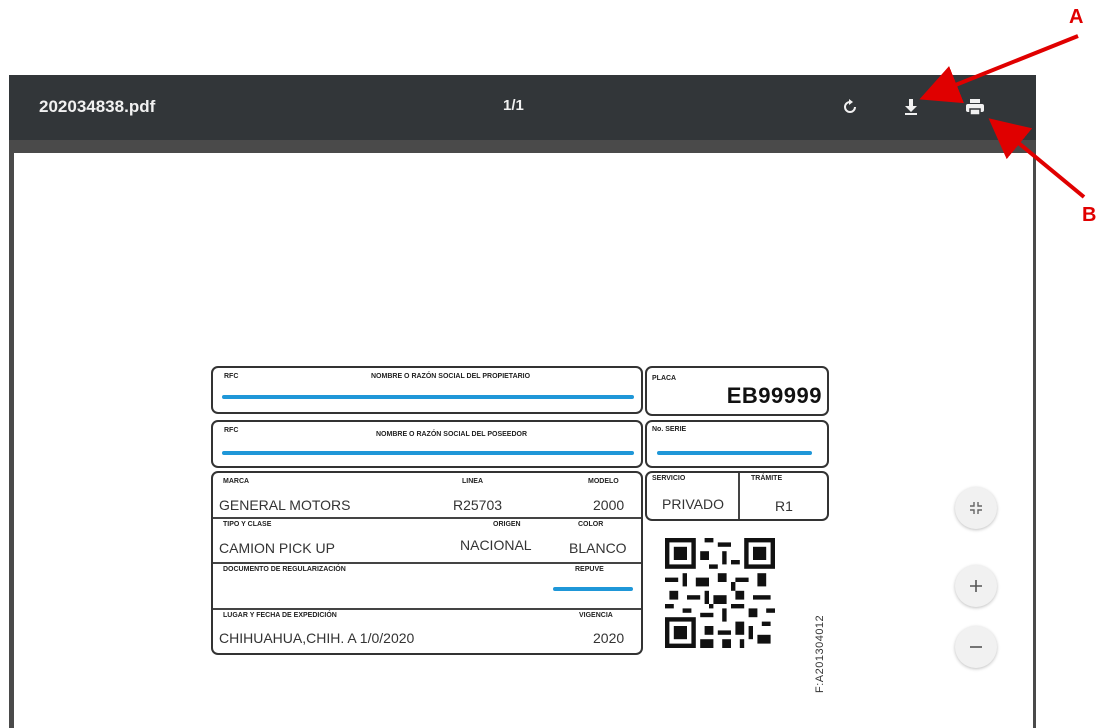 The image size is (1097, 728). Describe the element at coordinates (1002, 116) in the screenshot. I see `annotation-arrows` at that location.